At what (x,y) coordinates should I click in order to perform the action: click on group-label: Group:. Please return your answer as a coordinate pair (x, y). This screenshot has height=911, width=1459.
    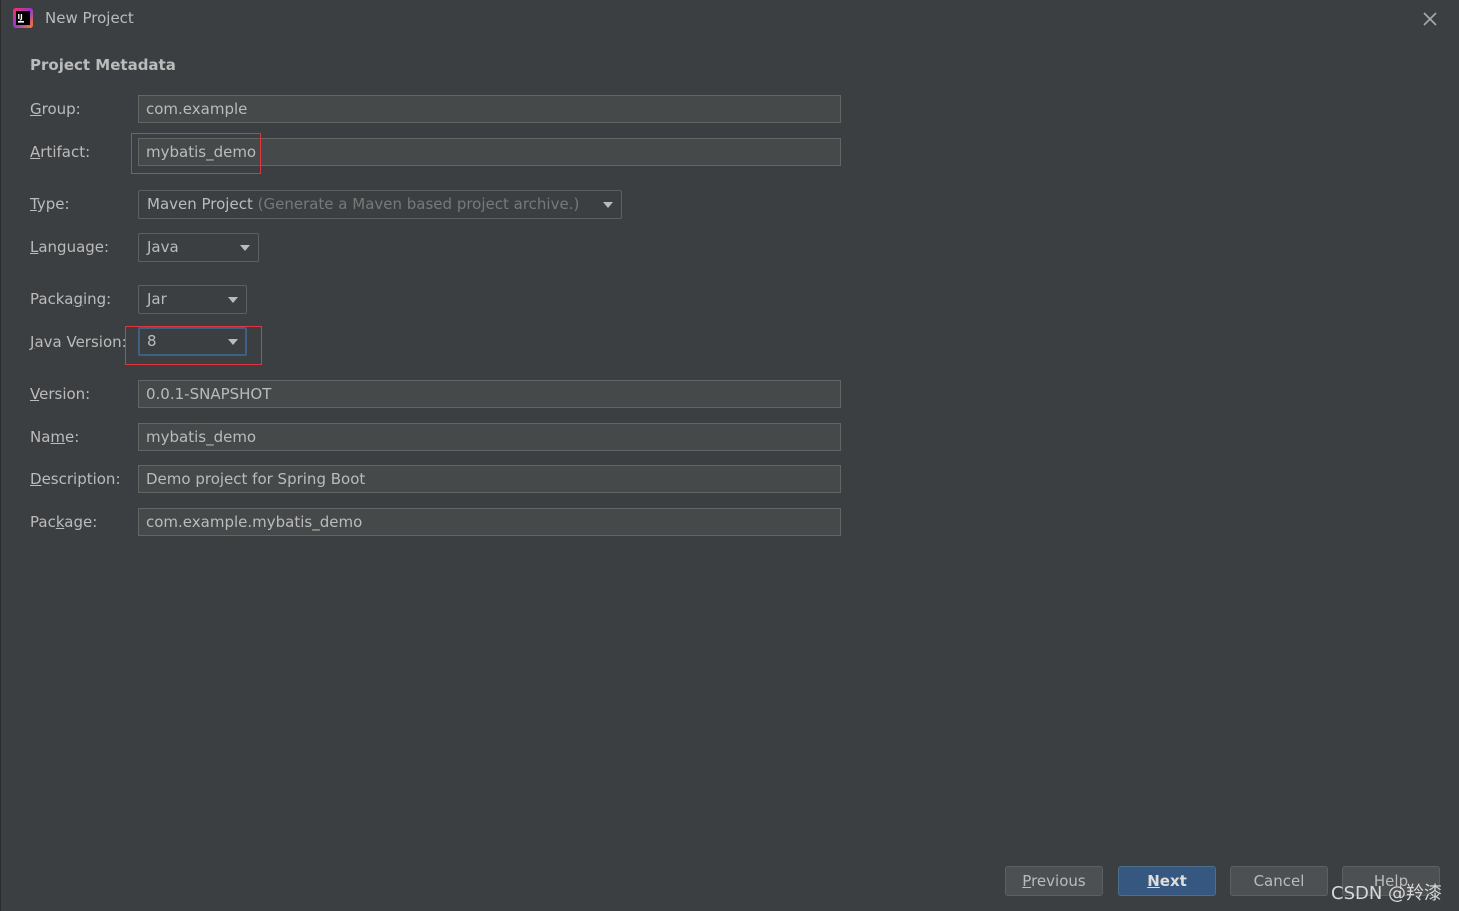
    Looking at the image, I should click on (55, 109).